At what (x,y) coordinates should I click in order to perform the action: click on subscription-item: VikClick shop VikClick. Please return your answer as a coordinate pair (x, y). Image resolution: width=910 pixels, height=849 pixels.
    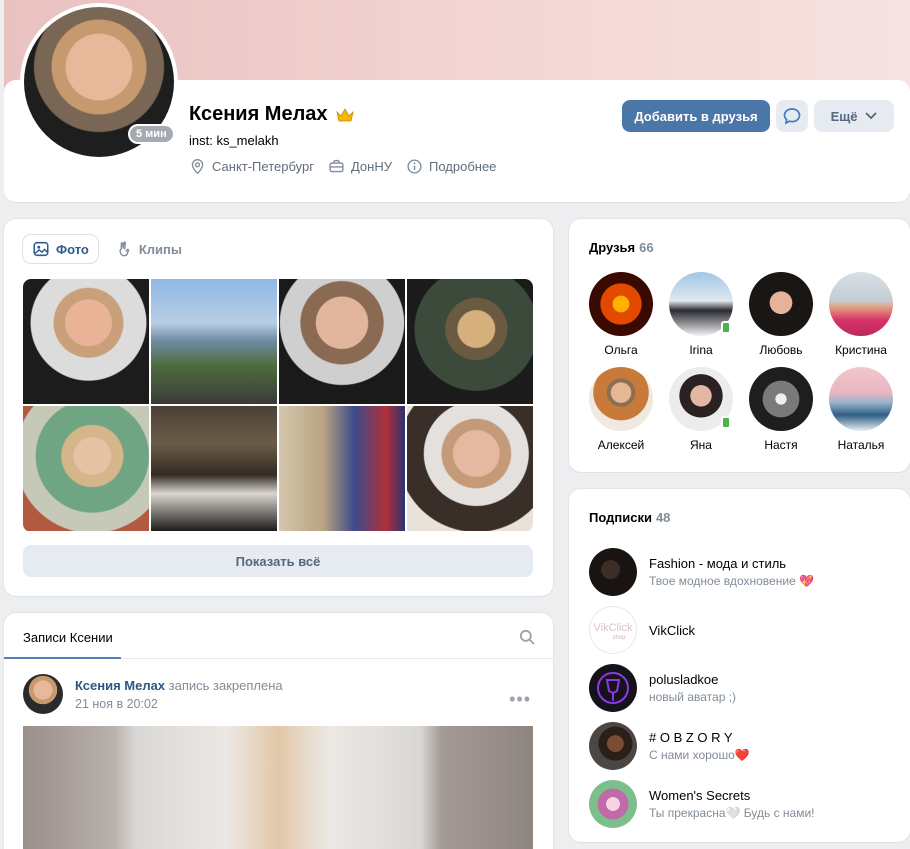
    Looking at the image, I should click on (702, 630).